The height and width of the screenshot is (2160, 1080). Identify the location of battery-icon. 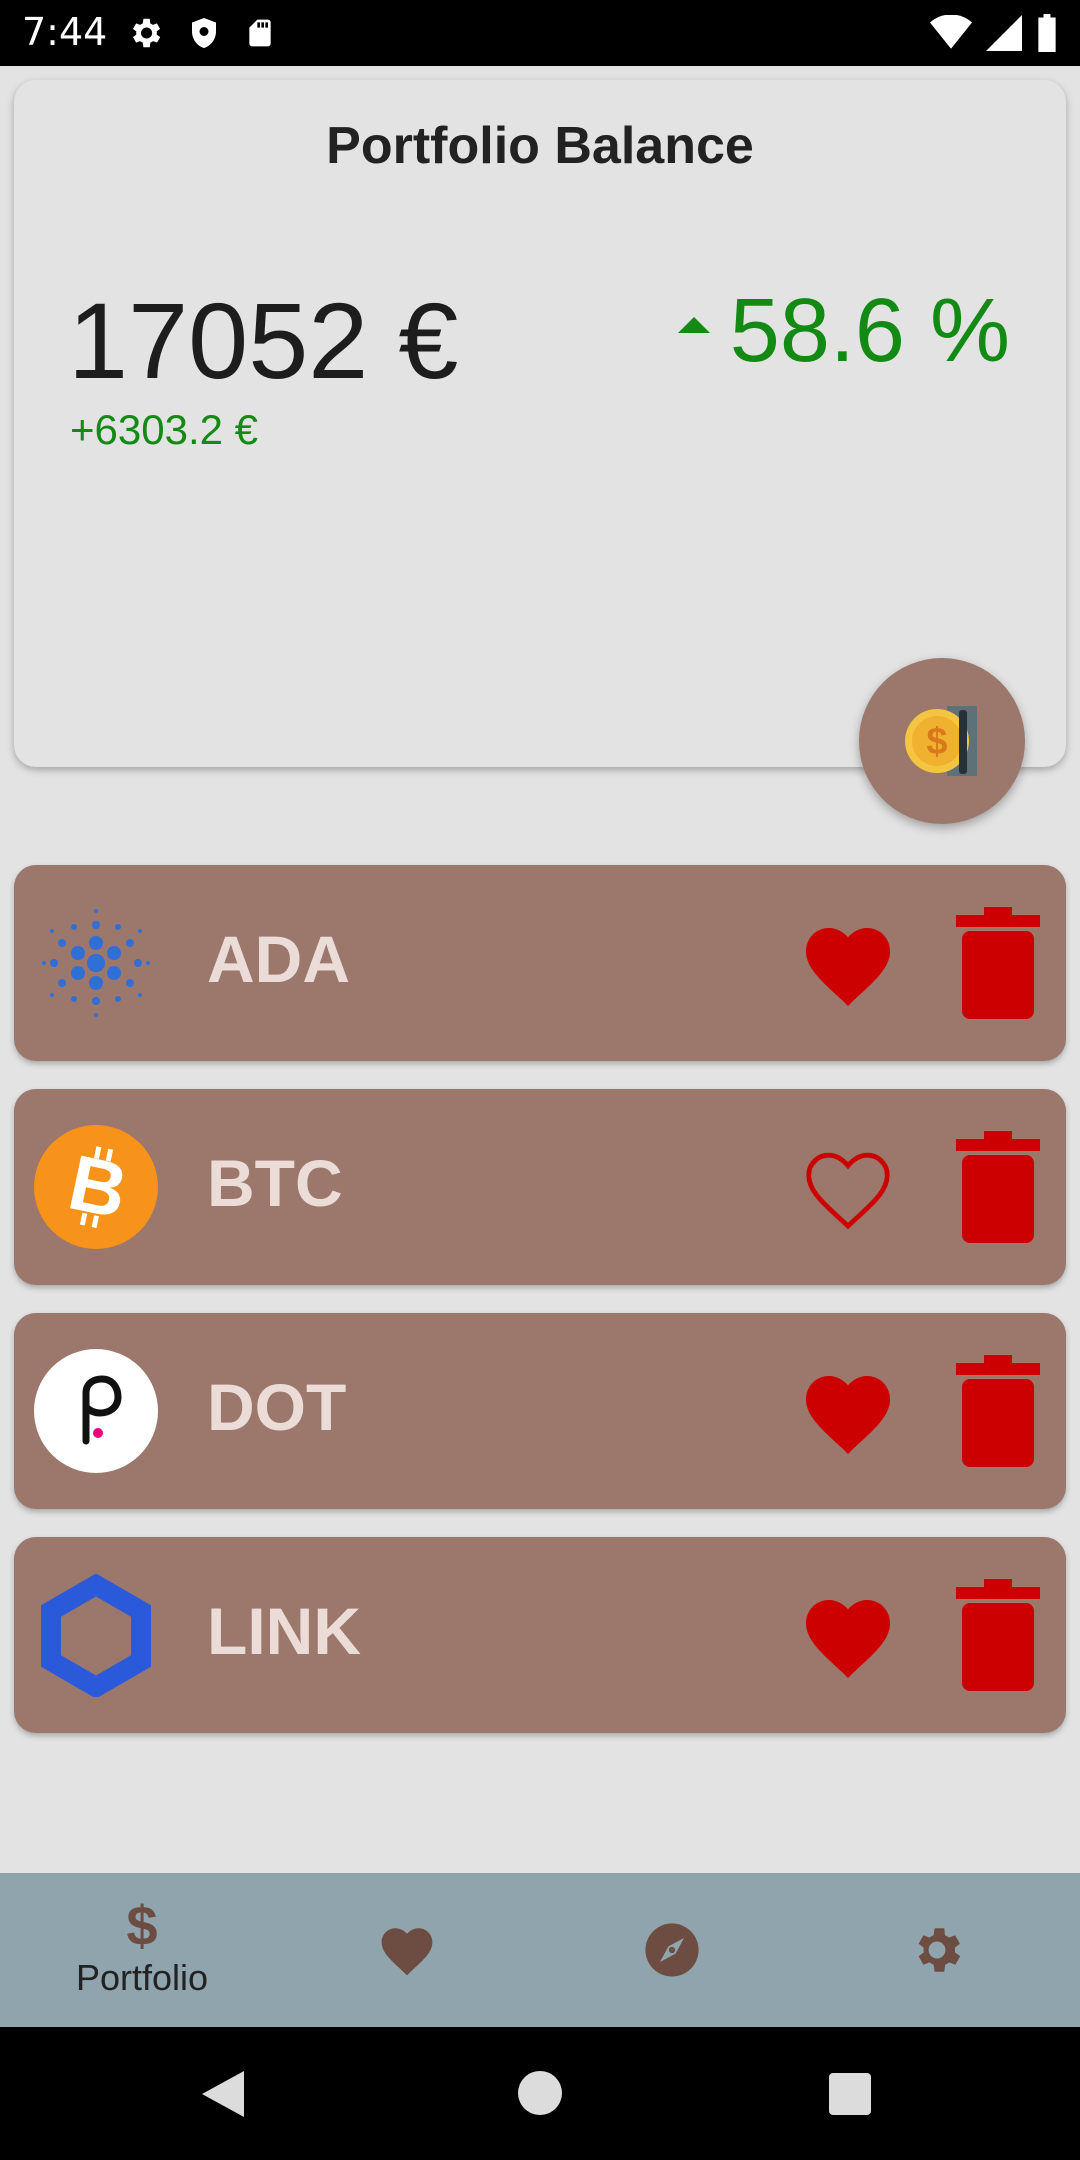
(1047, 33).